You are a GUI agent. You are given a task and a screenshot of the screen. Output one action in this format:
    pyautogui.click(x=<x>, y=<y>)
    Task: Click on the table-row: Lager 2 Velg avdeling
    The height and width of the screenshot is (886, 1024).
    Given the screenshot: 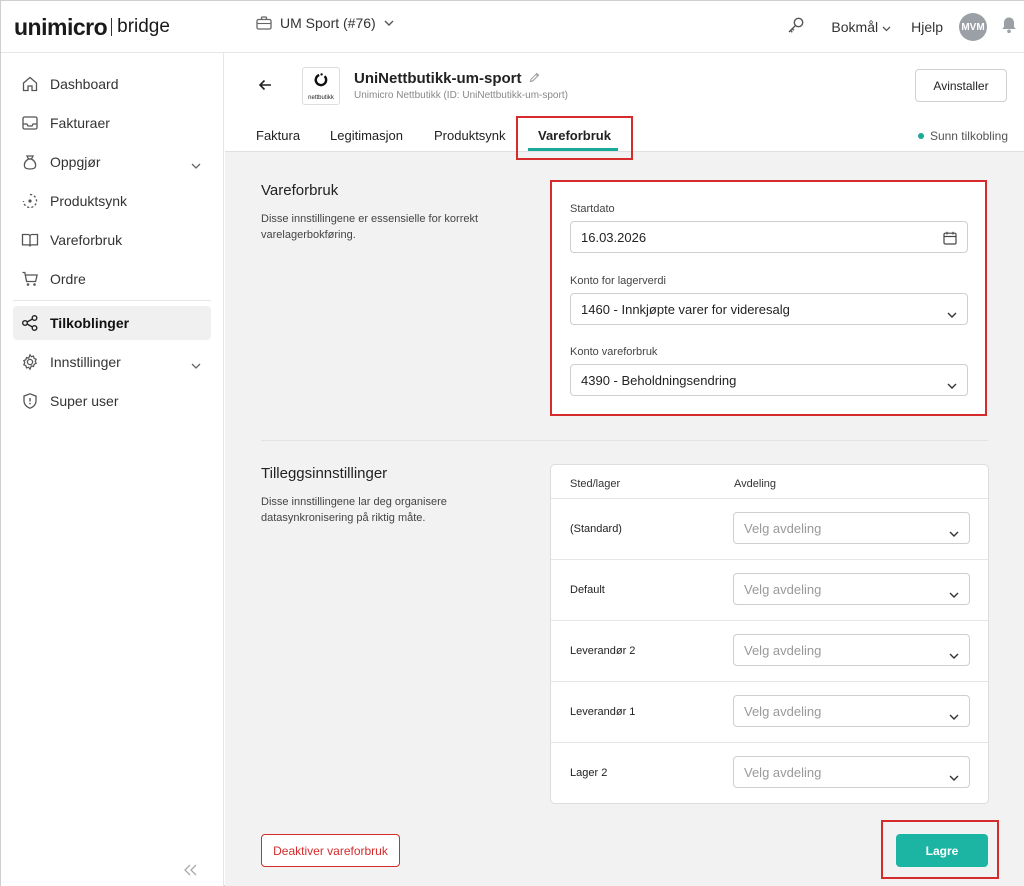 What is the action you would take?
    pyautogui.click(x=769, y=772)
    